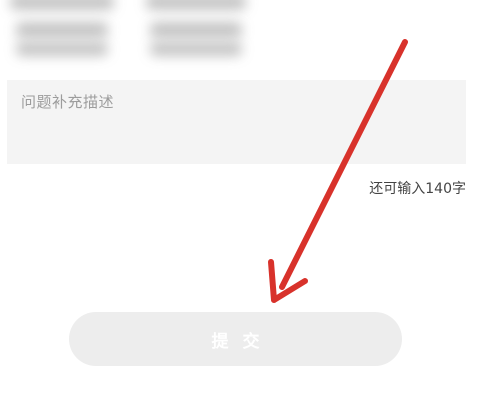 The height and width of the screenshot is (397, 480). Describe the element at coordinates (68, 102) in the screenshot. I see `description-placeholder: 问题补充描述` at that location.